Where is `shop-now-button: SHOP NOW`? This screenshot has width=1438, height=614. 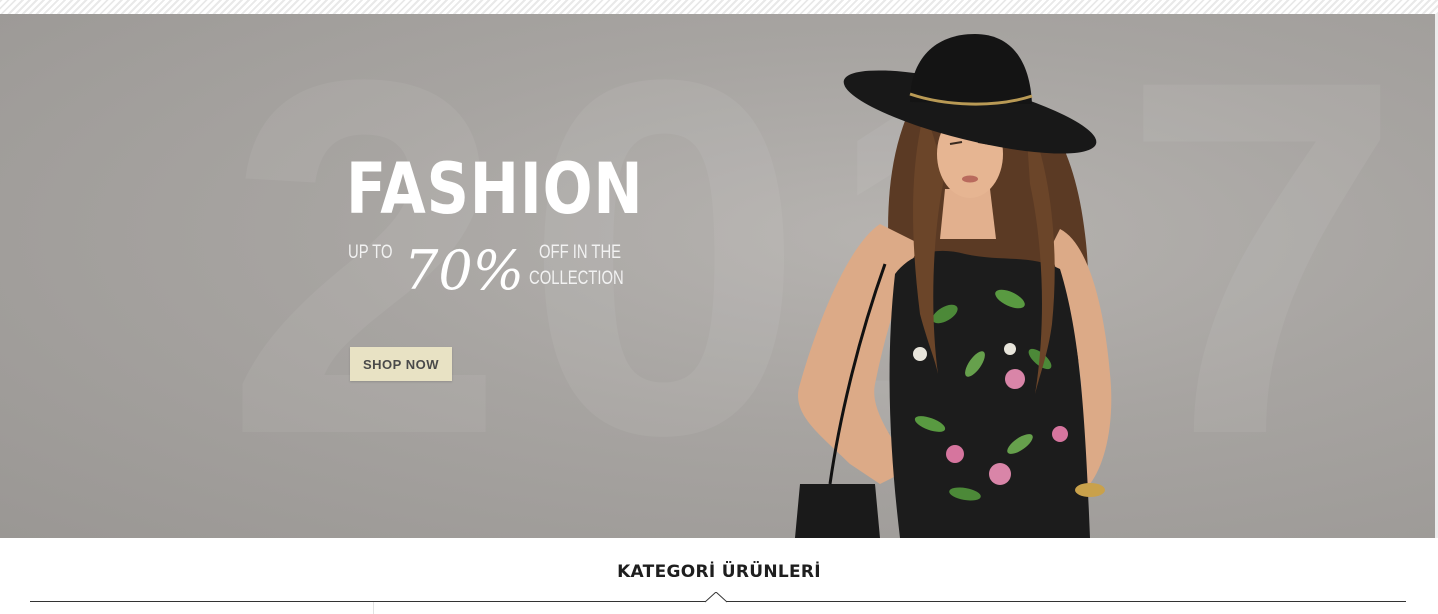 shop-now-button: SHOP NOW is located at coordinates (401, 364).